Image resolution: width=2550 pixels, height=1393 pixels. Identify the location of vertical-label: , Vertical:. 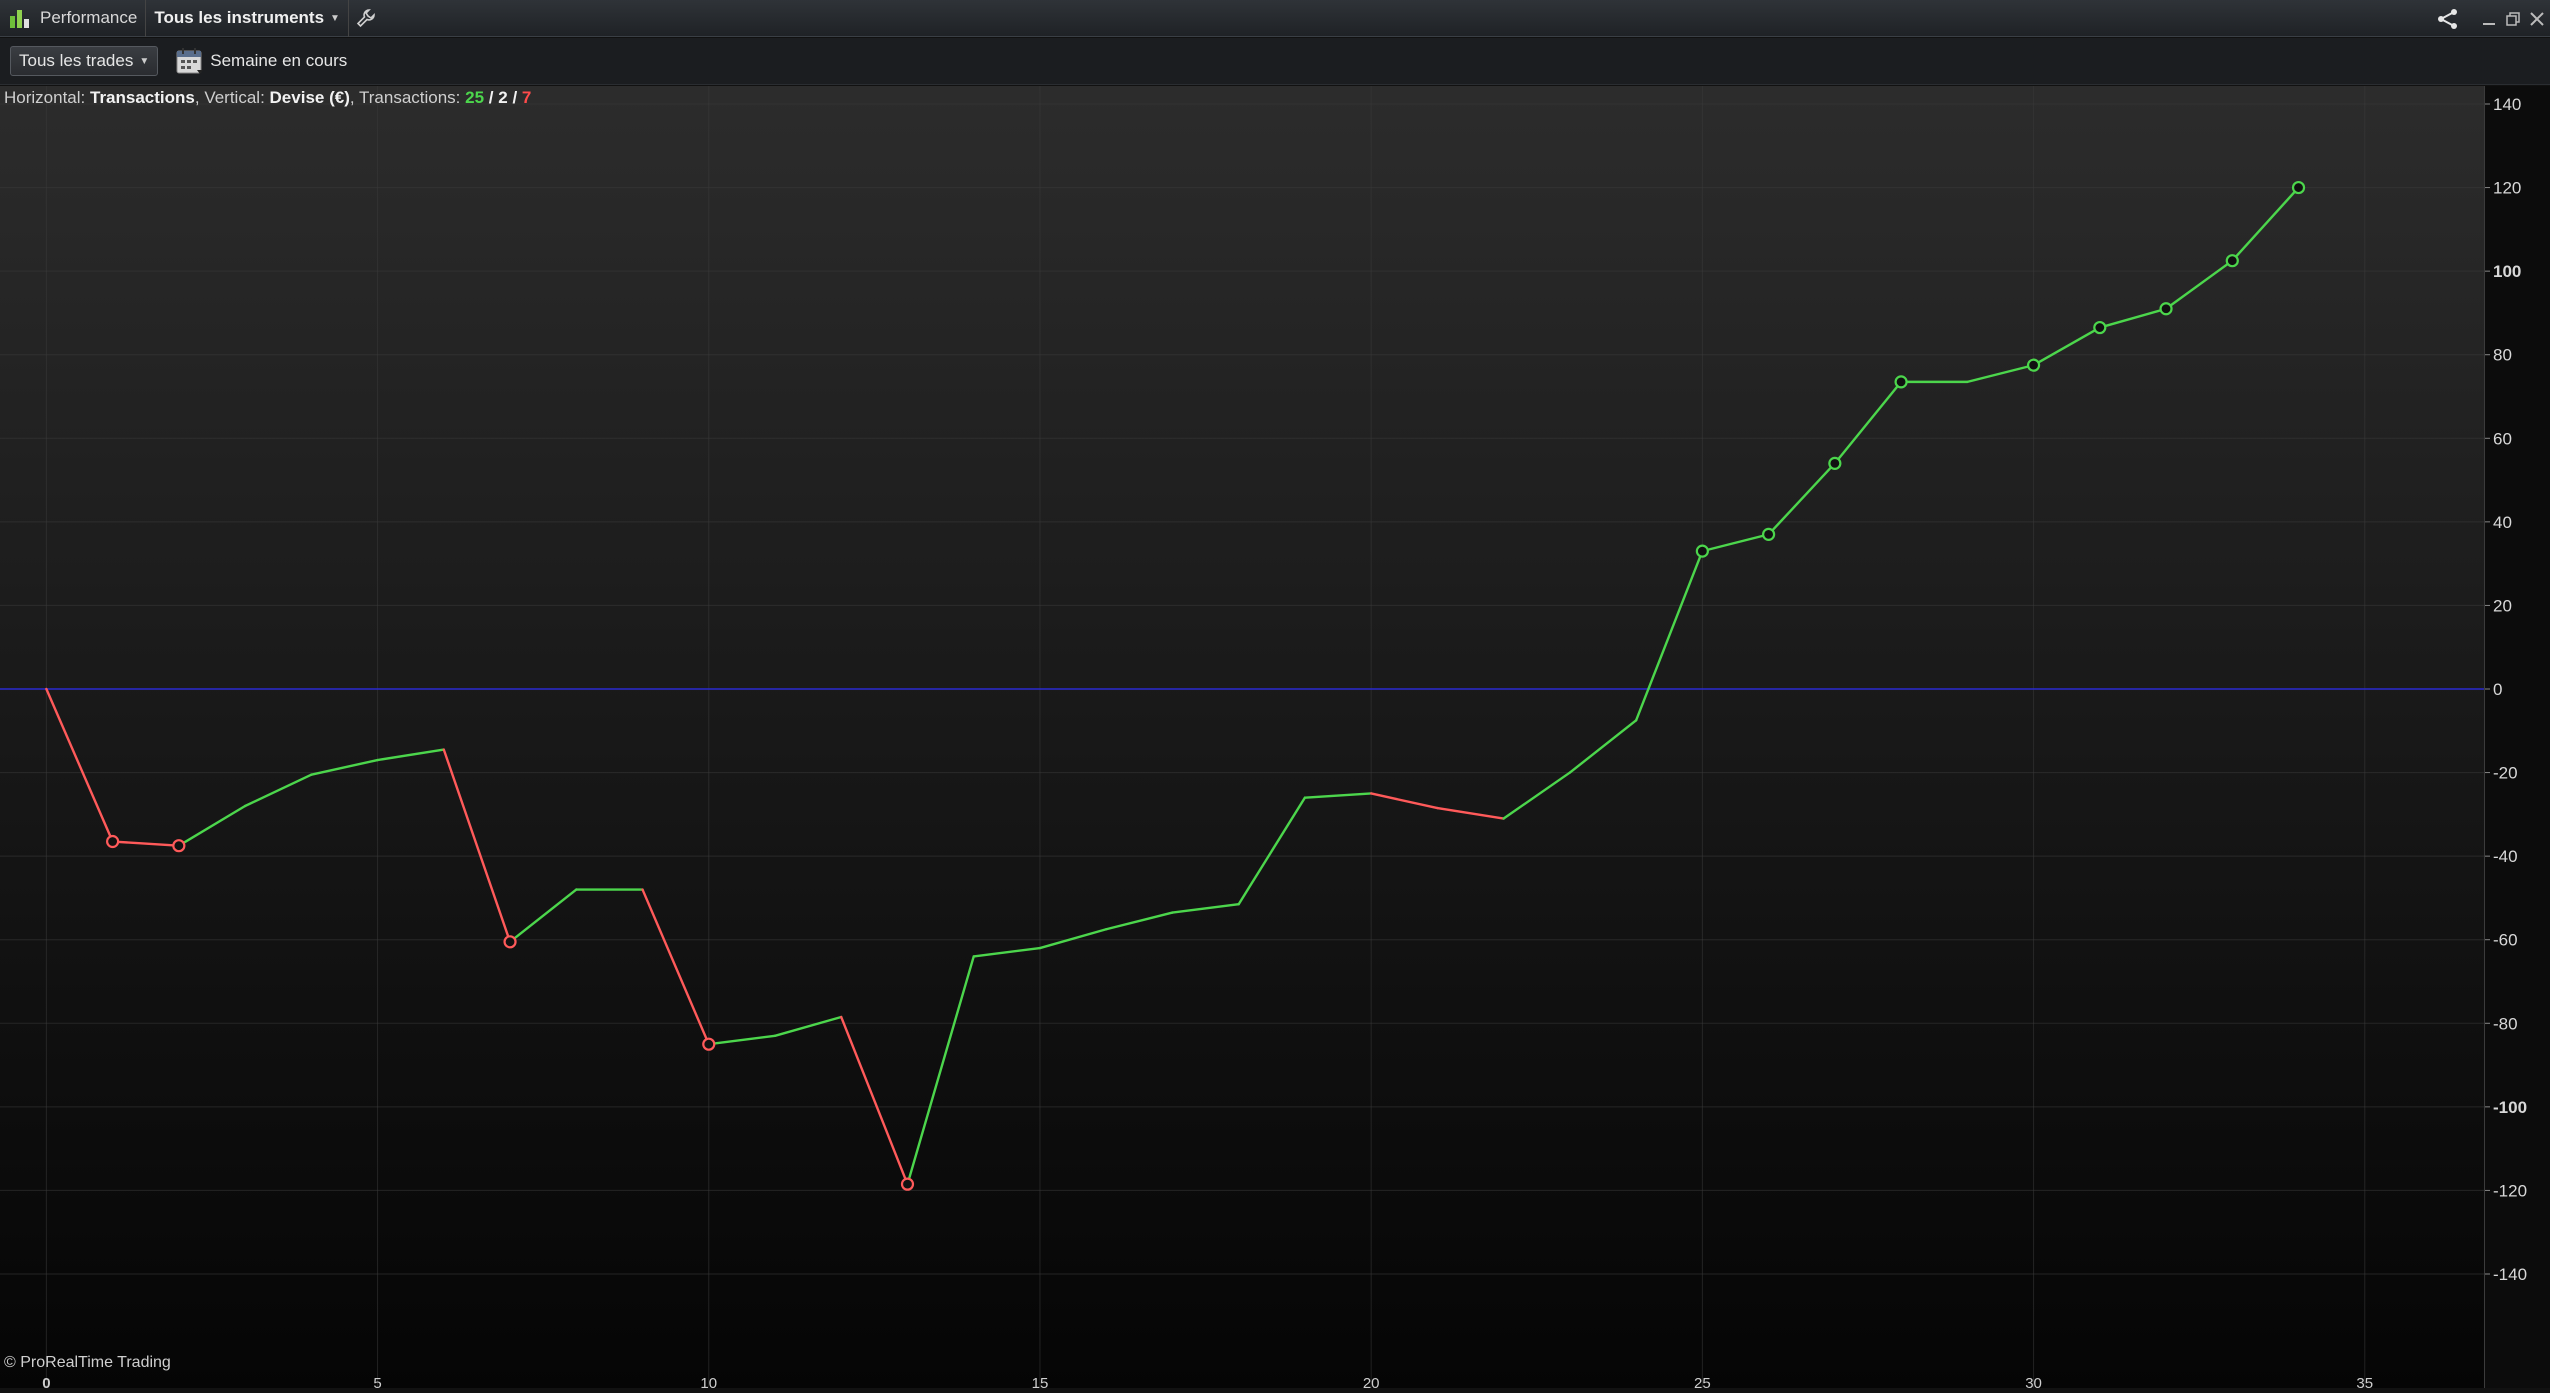
(229, 97).